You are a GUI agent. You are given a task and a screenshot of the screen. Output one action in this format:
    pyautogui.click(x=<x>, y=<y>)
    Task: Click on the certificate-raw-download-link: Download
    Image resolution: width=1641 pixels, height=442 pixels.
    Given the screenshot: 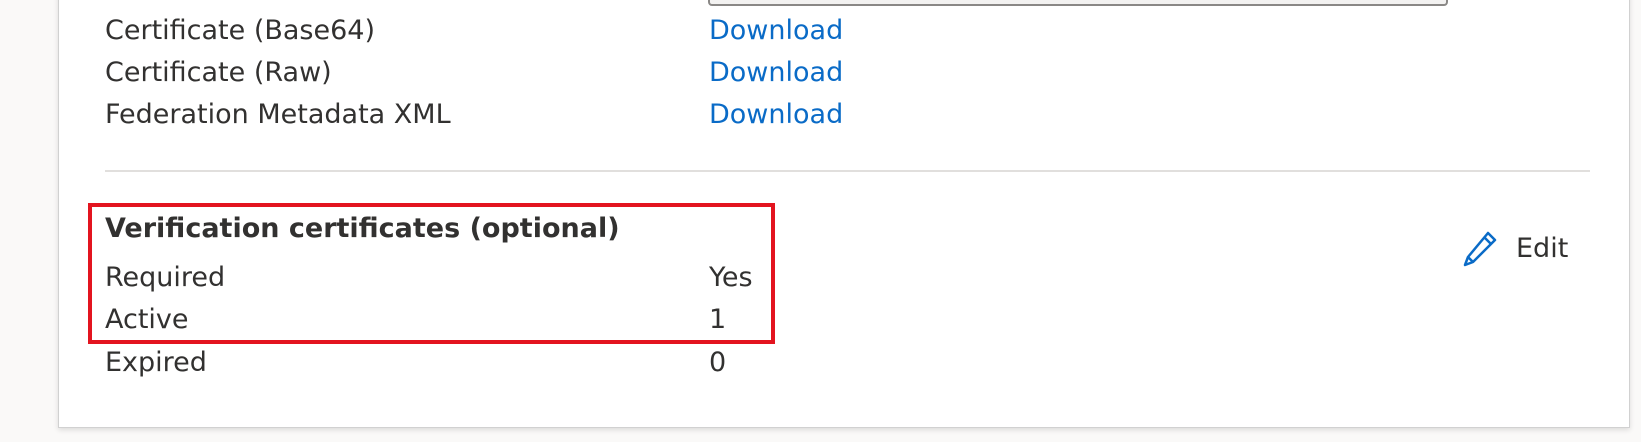 What is the action you would take?
    pyautogui.click(x=776, y=73)
    